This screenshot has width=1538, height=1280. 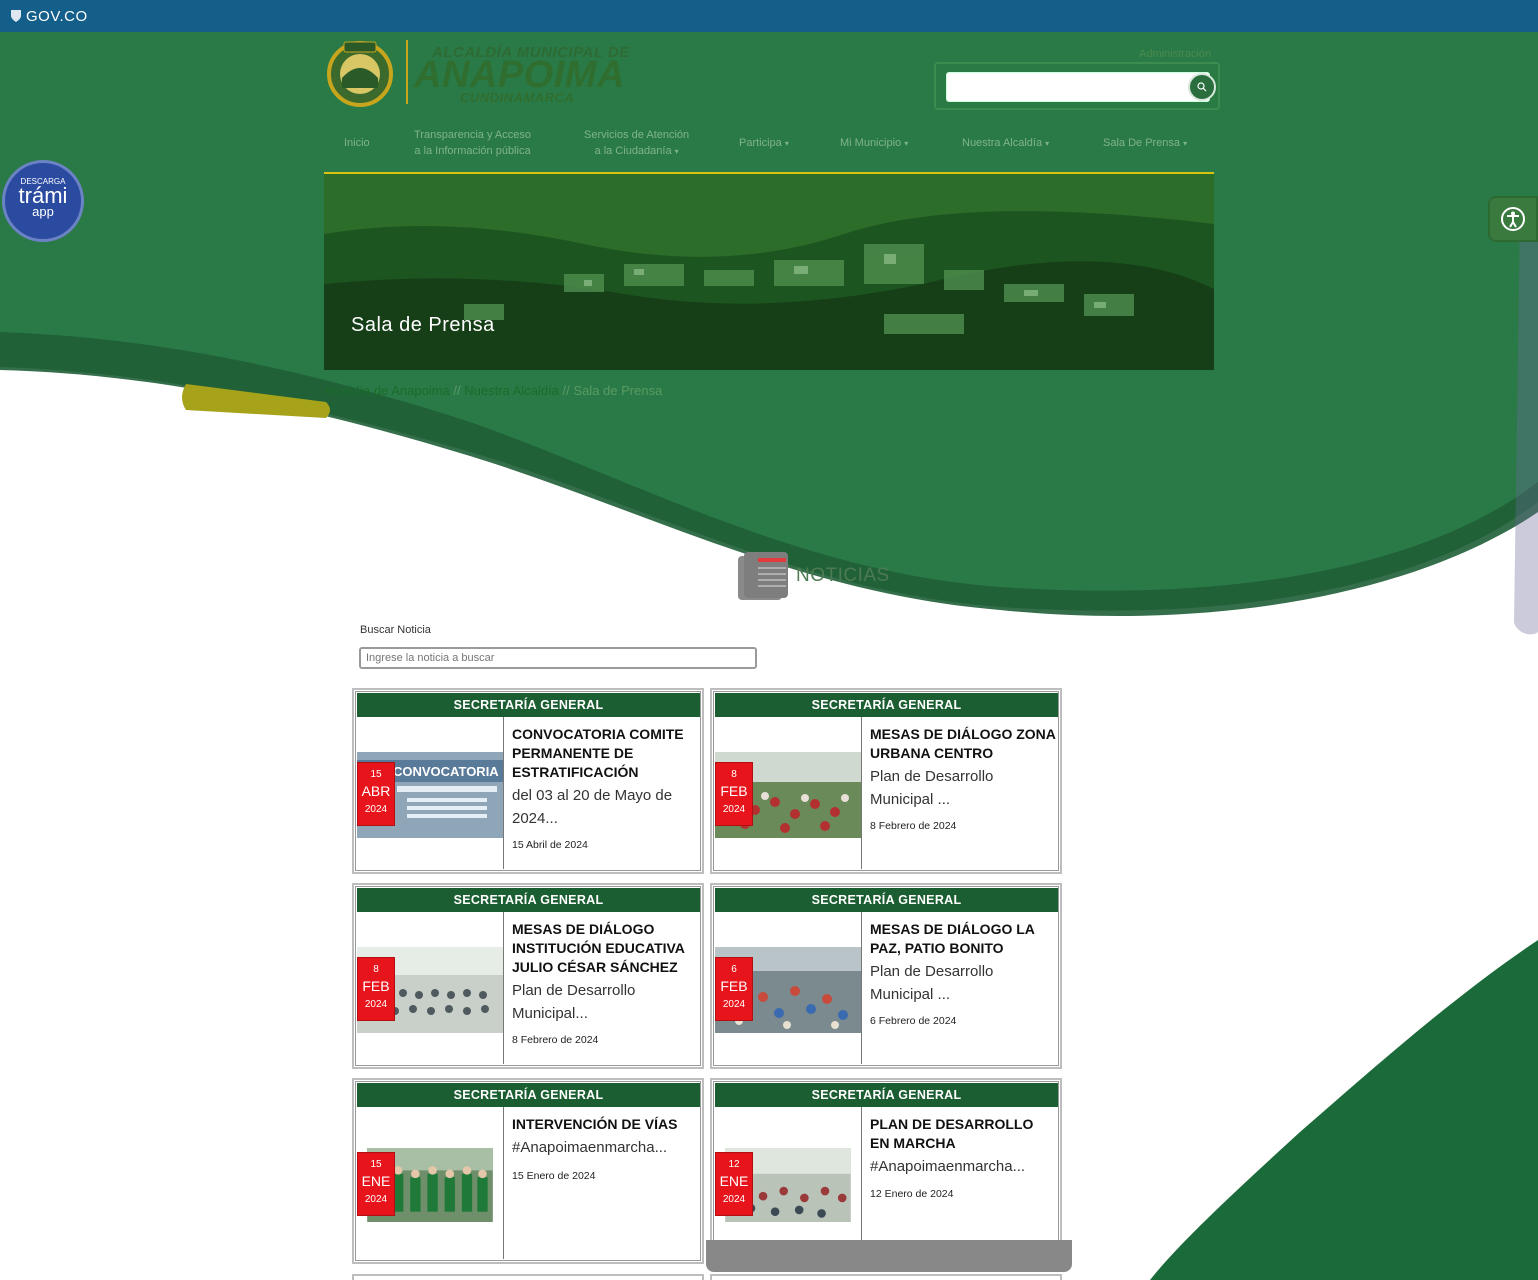 What do you see at coordinates (423, 325) in the screenshot?
I see `banner-title: Sala de Prensa` at bounding box center [423, 325].